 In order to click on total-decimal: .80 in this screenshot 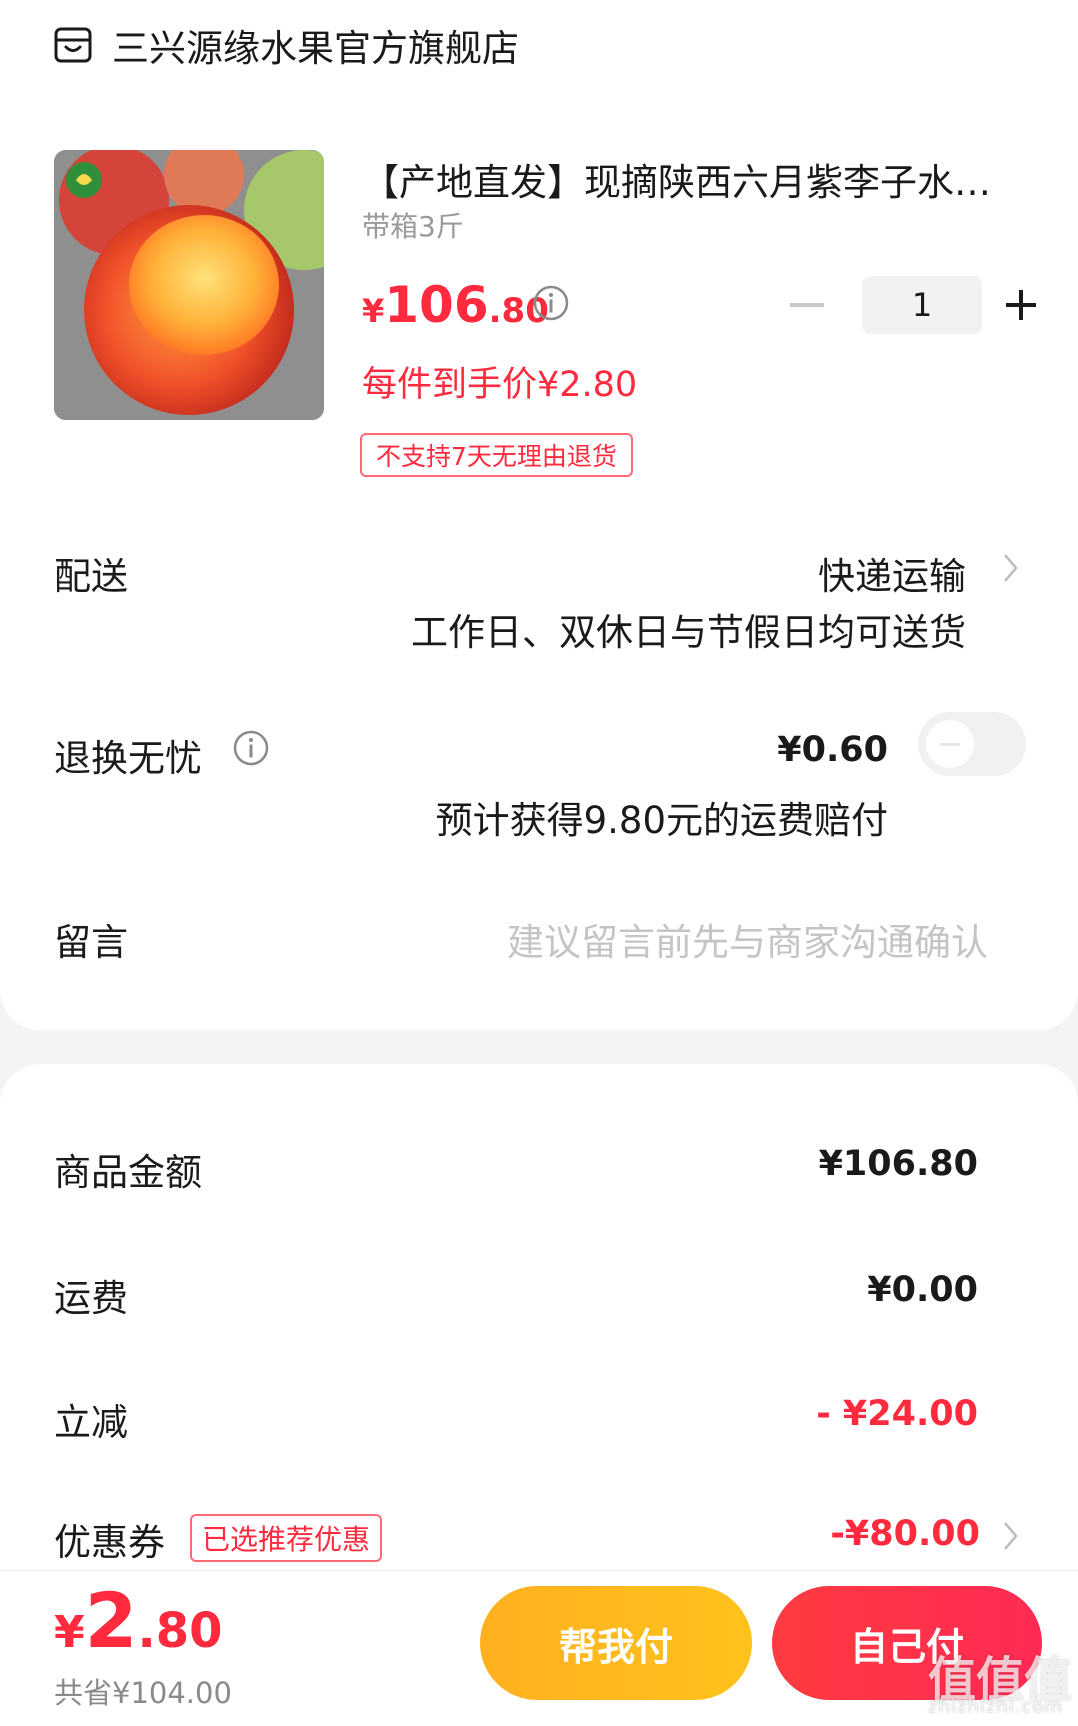, I will do `click(180, 1631)`.